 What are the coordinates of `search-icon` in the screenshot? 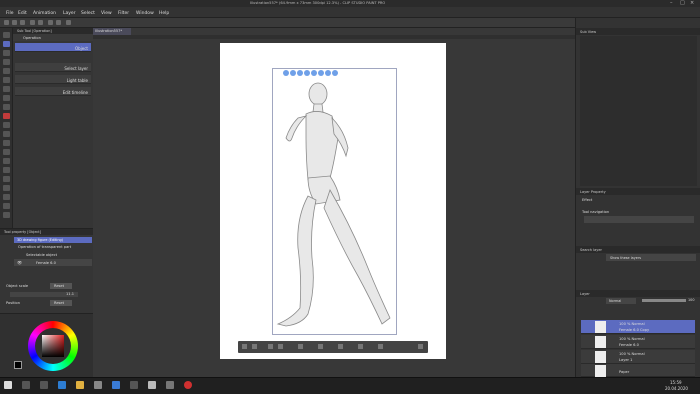 It's located at (26, 385).